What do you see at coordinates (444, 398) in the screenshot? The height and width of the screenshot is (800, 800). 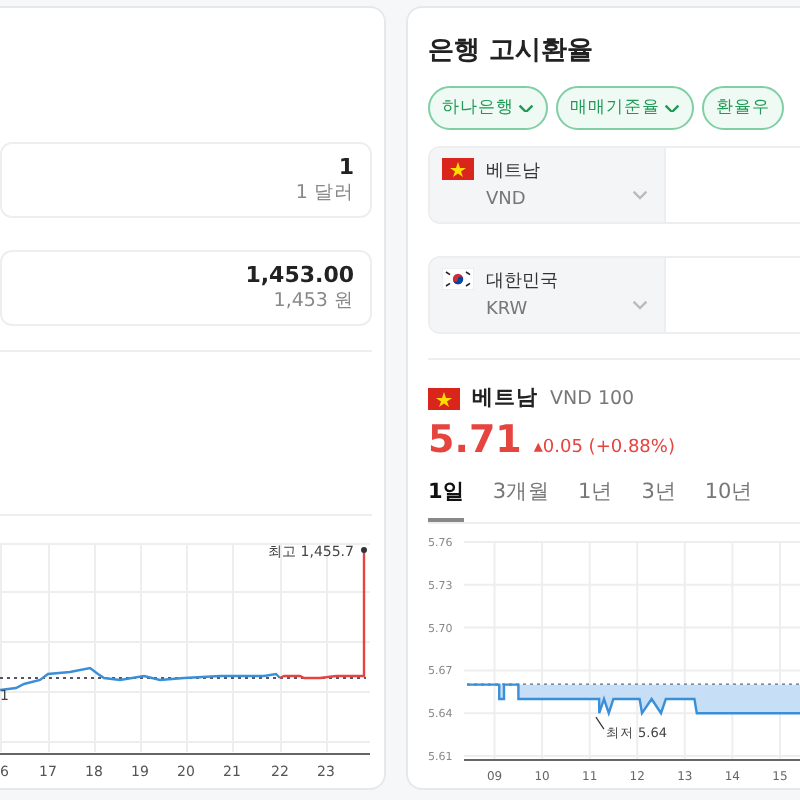 I see `flag-icon` at bounding box center [444, 398].